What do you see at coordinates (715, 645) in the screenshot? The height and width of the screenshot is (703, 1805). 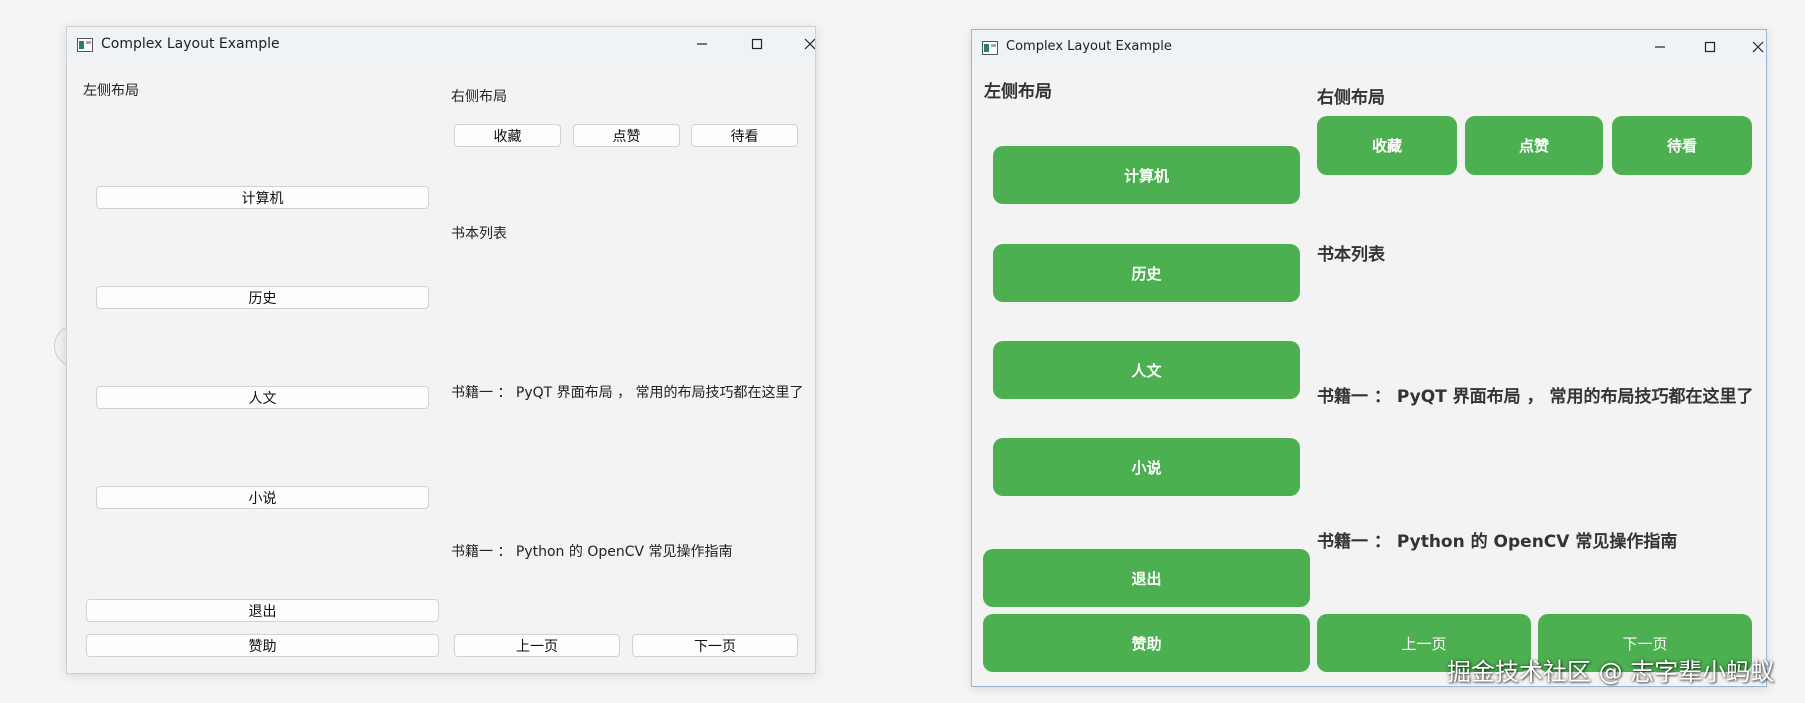 I see `next-page-button: 下一页` at bounding box center [715, 645].